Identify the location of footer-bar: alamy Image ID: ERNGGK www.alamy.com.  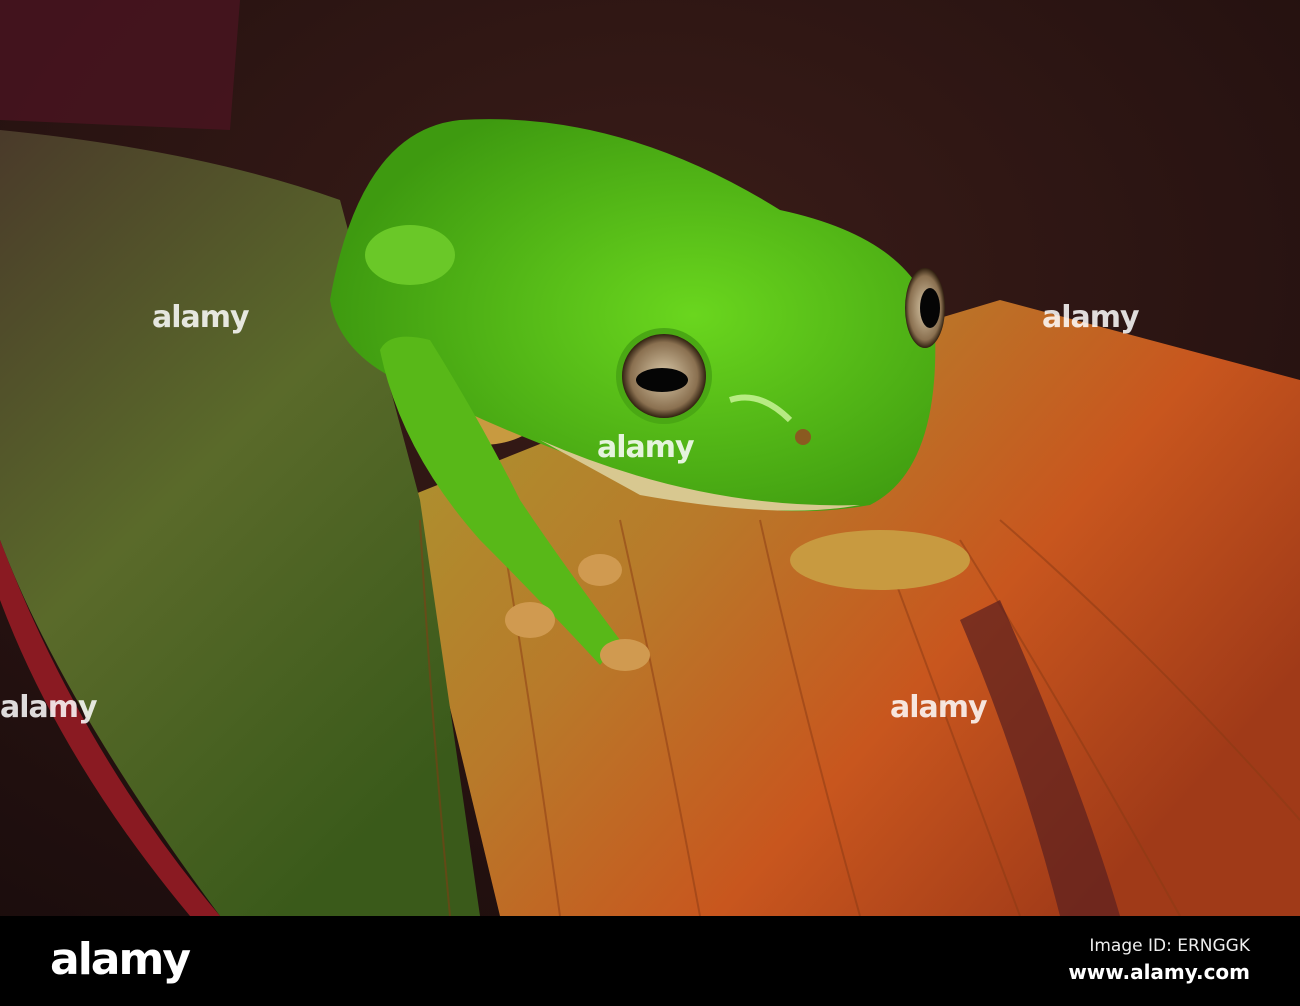
(650, 961).